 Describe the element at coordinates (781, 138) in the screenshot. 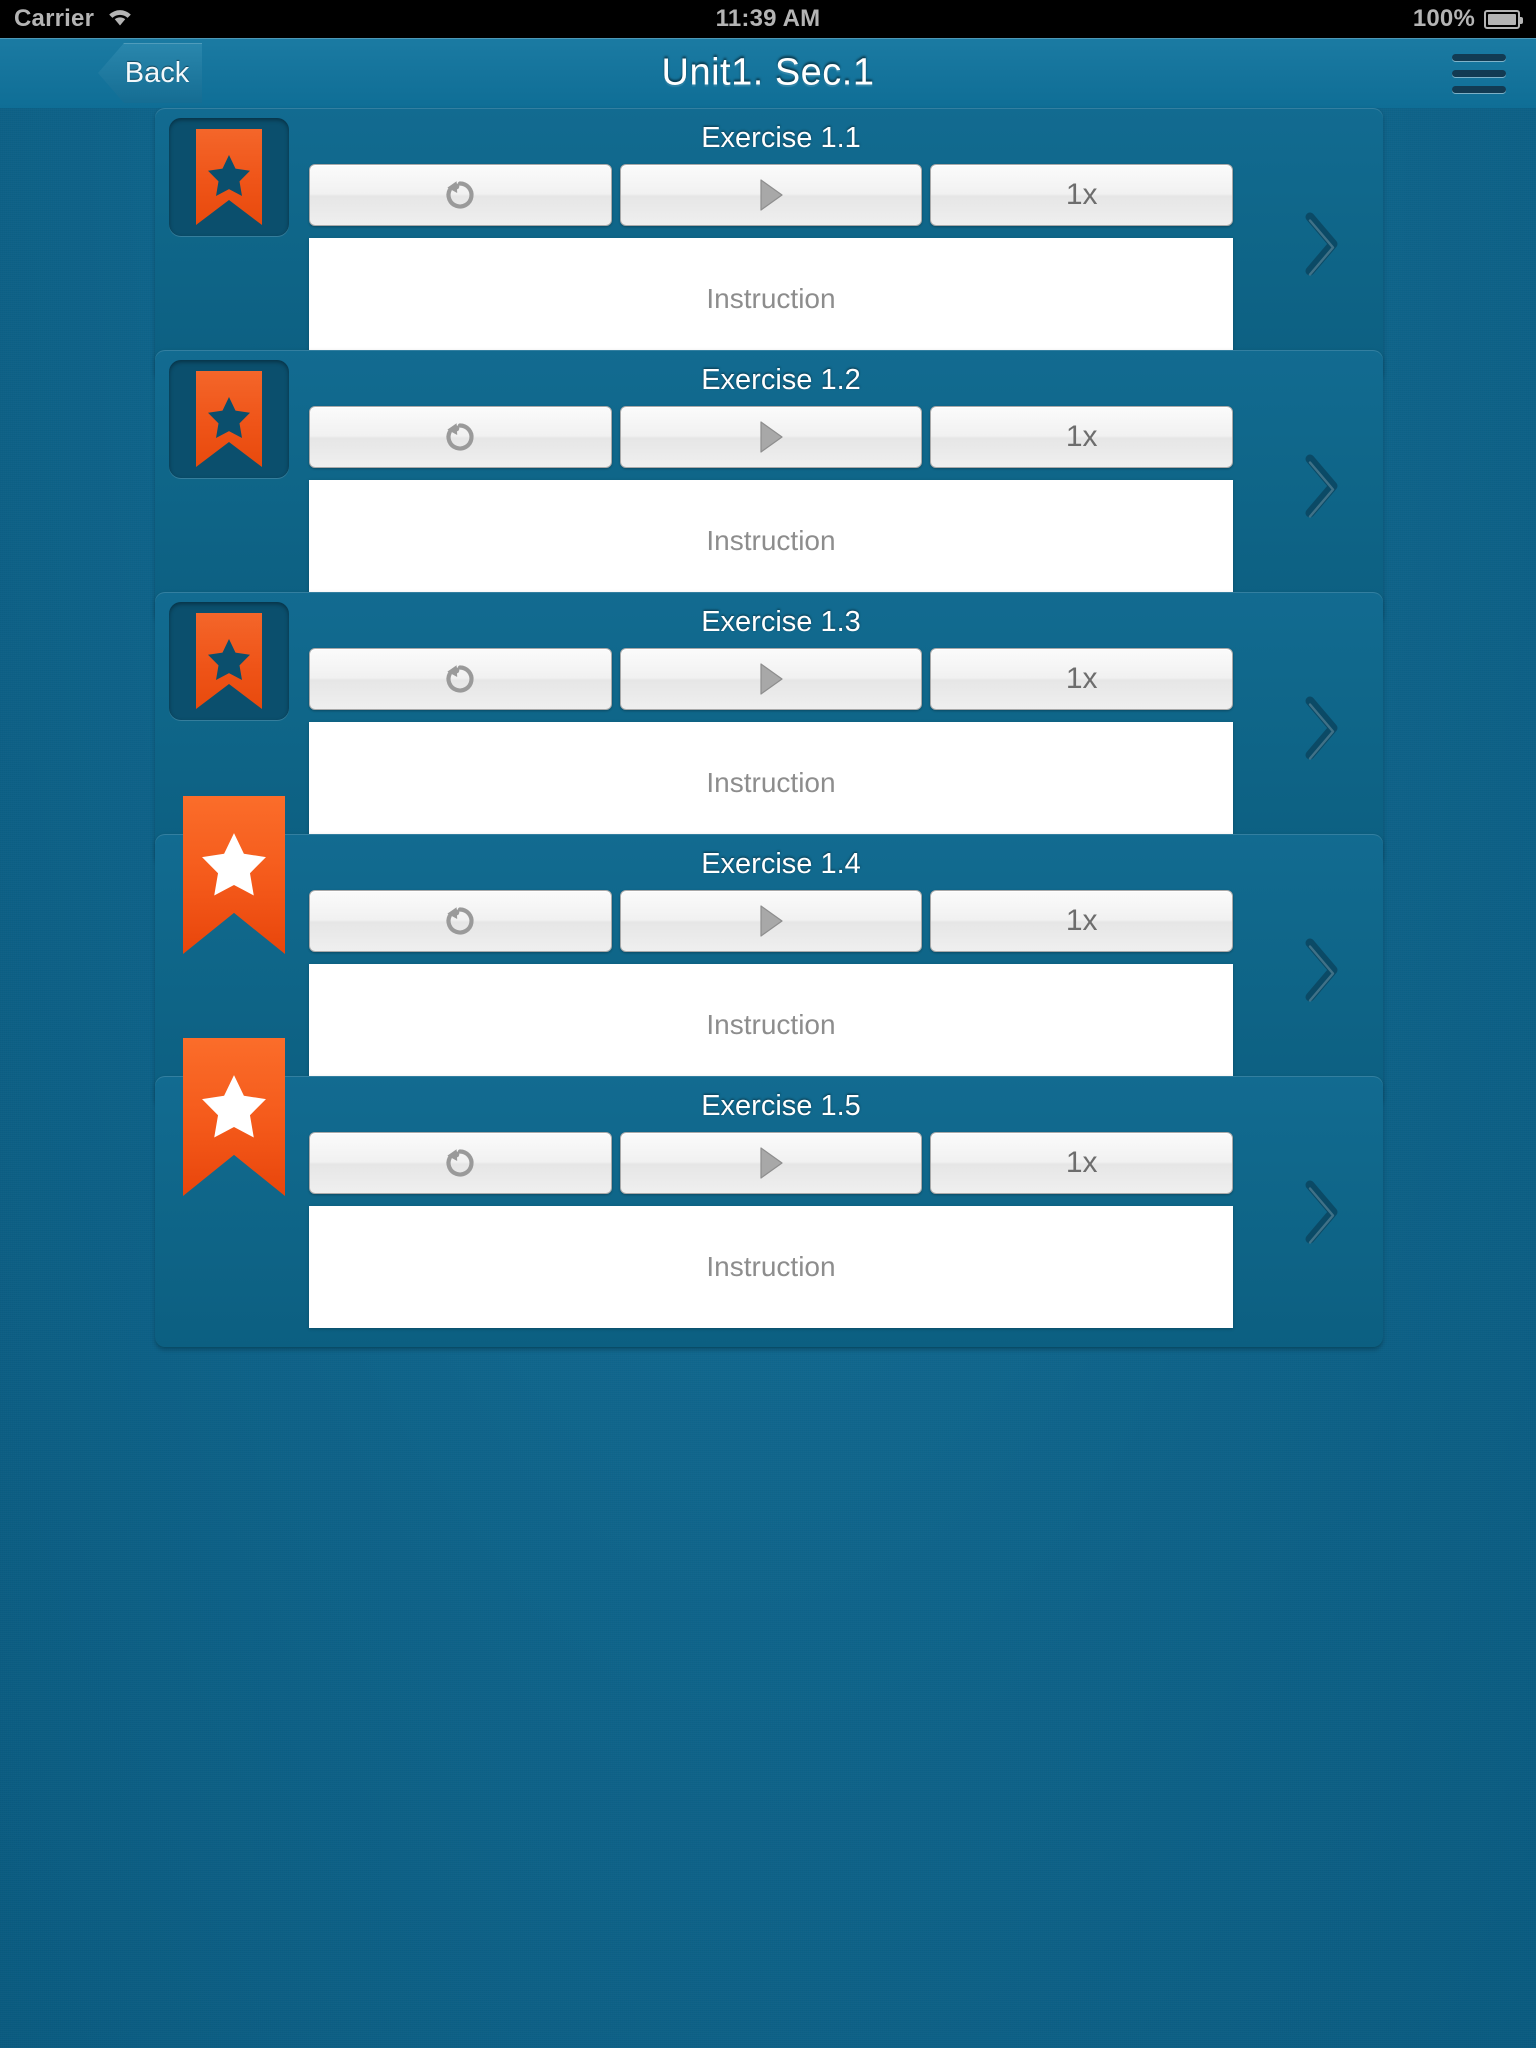

I see `exercise-title: Exercise 1.1` at that location.